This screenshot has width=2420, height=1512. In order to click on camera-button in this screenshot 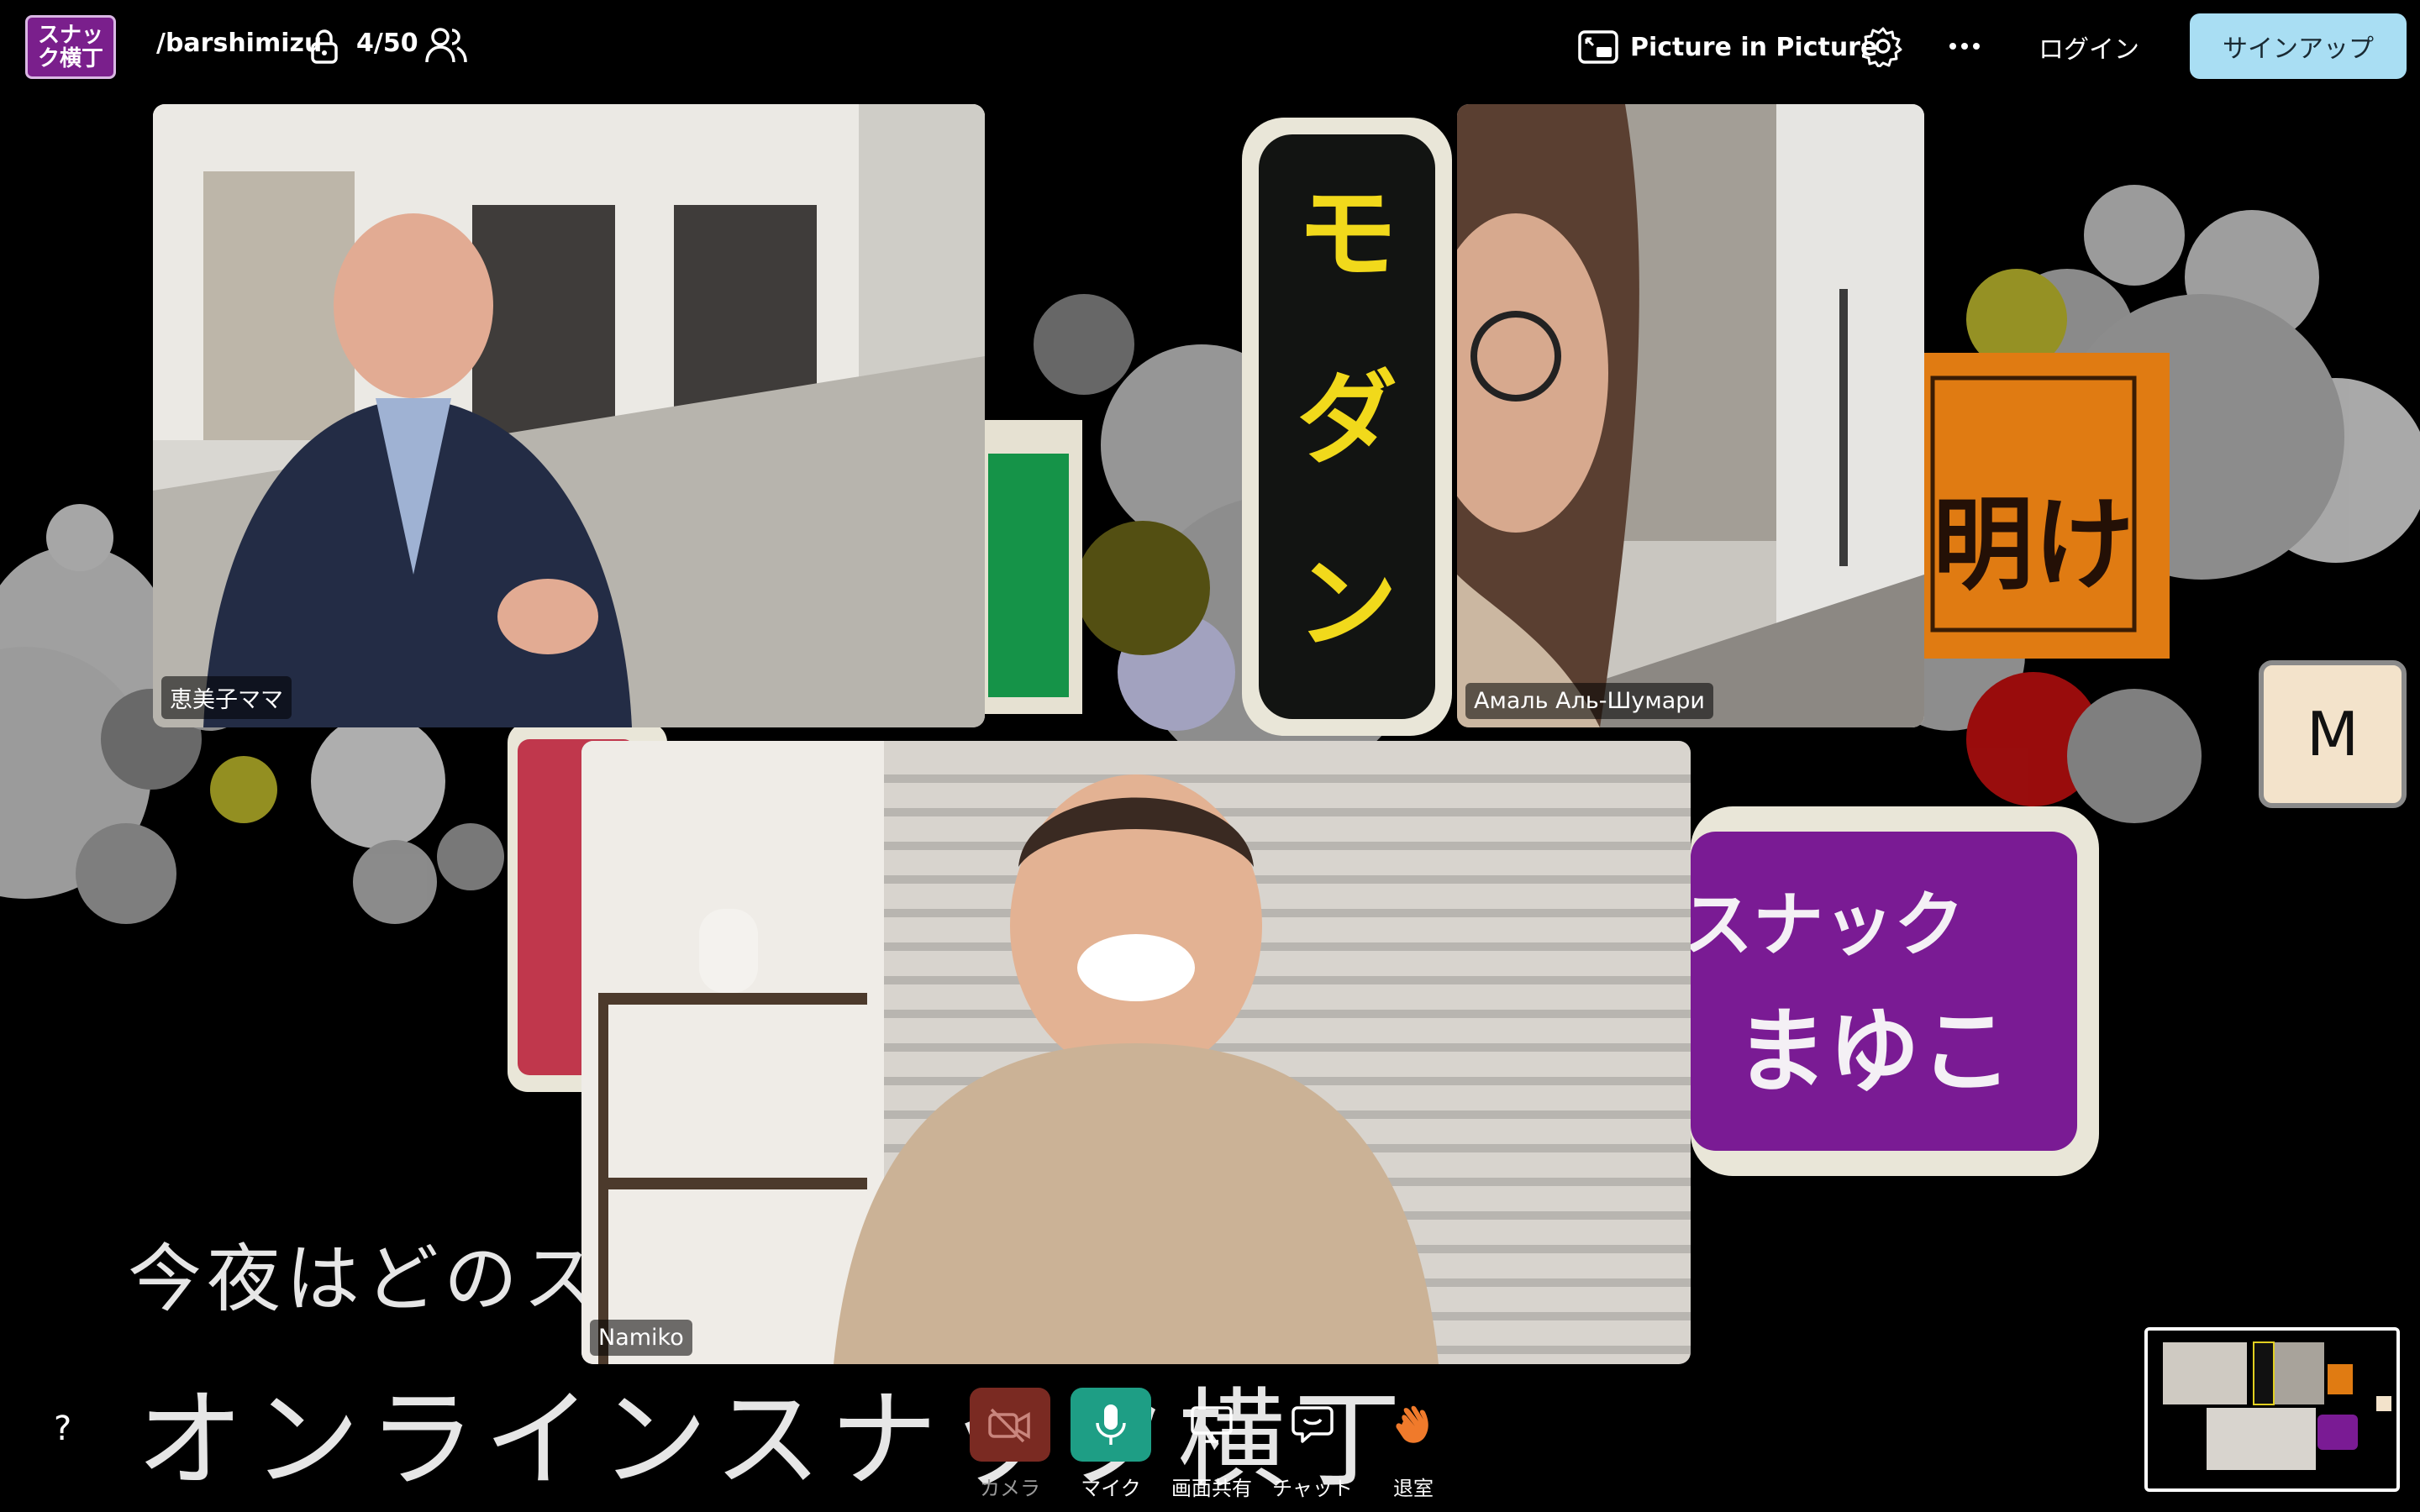, I will do `click(1010, 1425)`.